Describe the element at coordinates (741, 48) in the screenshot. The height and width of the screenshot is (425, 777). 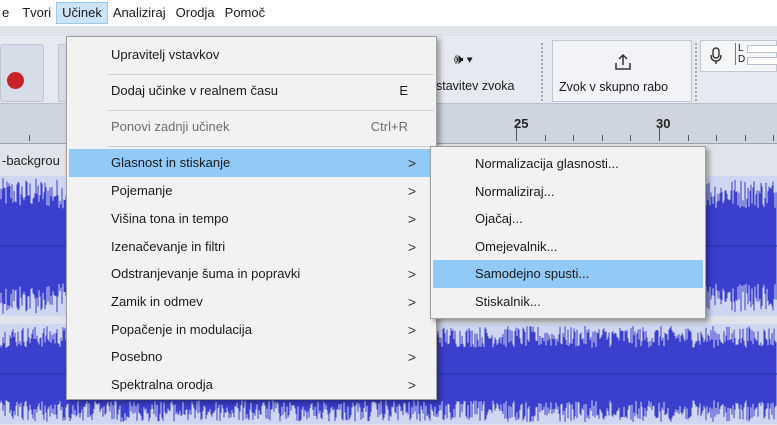
I see `meter-left-label: L` at that location.